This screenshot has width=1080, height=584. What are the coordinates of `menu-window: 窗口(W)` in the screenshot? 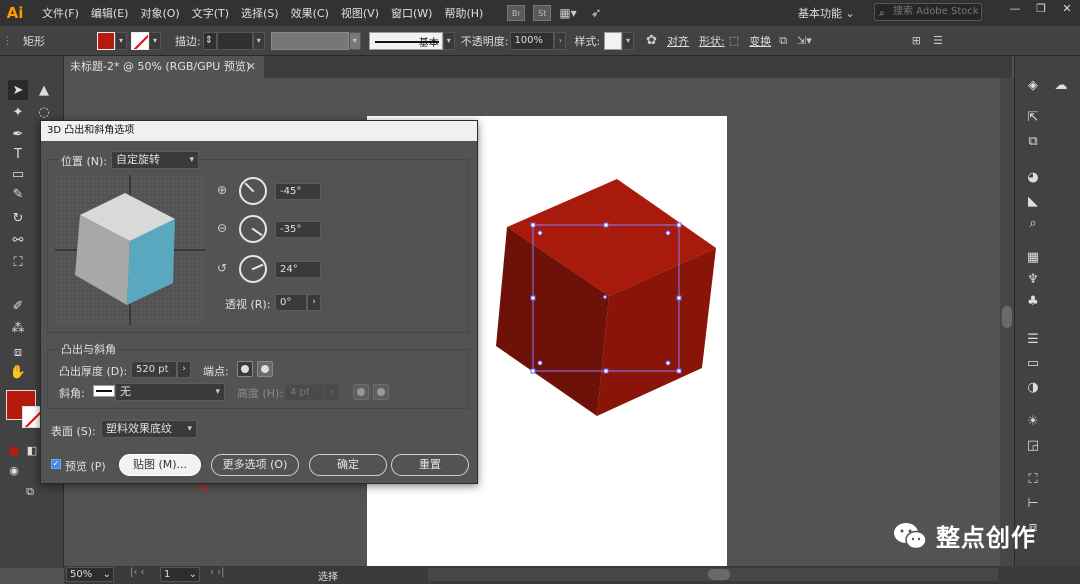 It's located at (411, 13).